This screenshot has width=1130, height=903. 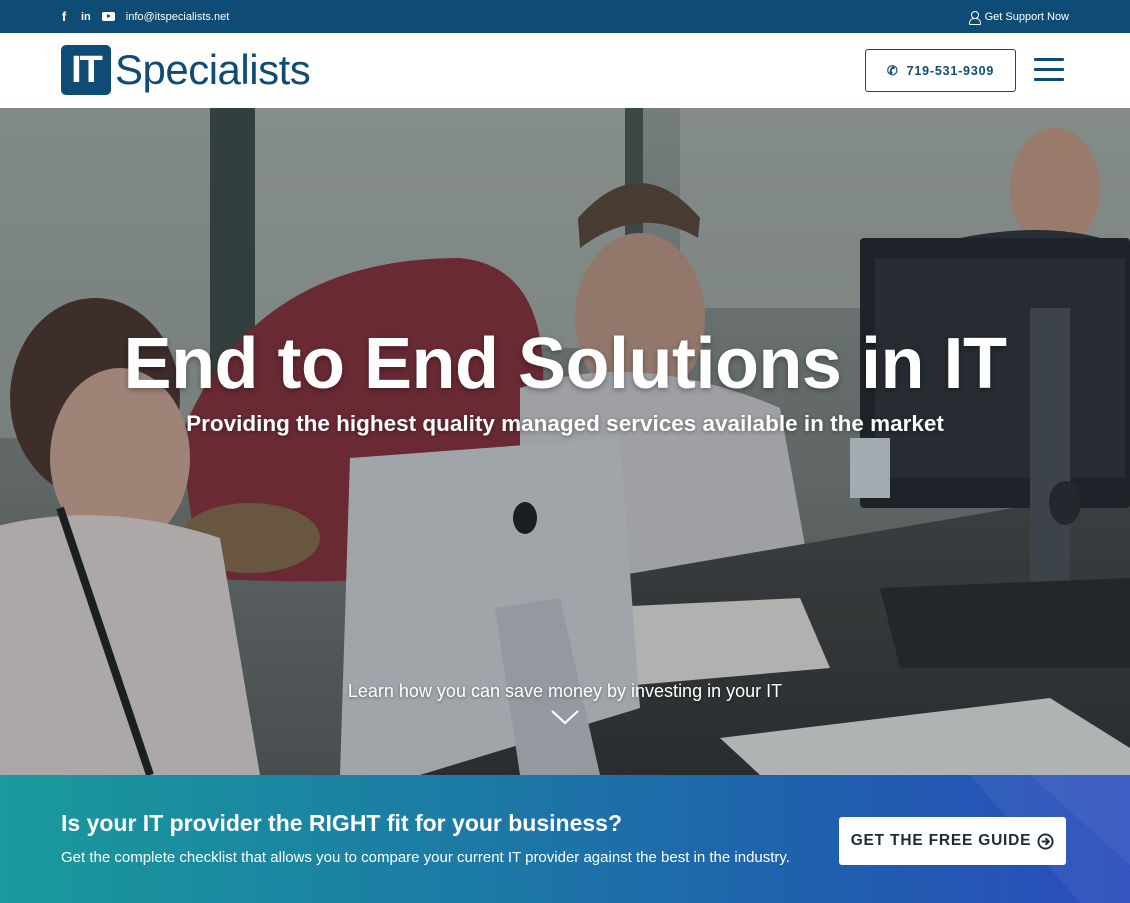 I want to click on social-links: f in info@itspecialists.net, so click(x=144, y=16).